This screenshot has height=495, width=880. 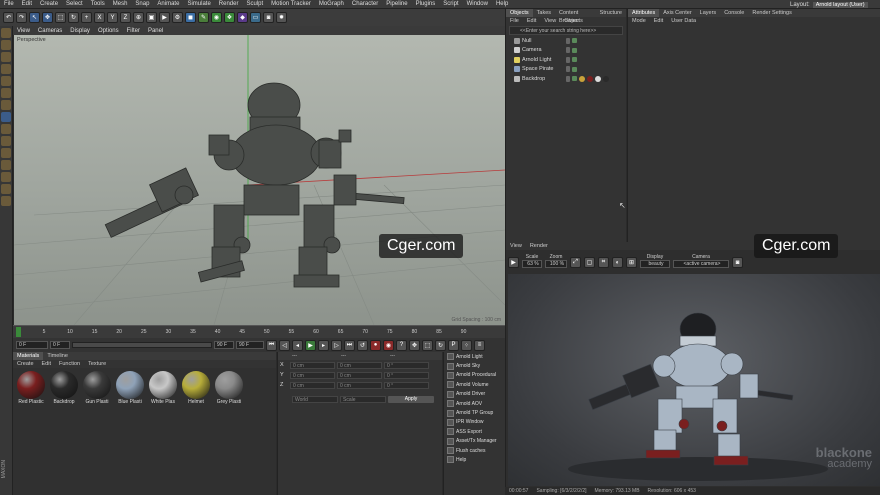 I want to click on tab-objects: Objects, so click(x=519, y=13).